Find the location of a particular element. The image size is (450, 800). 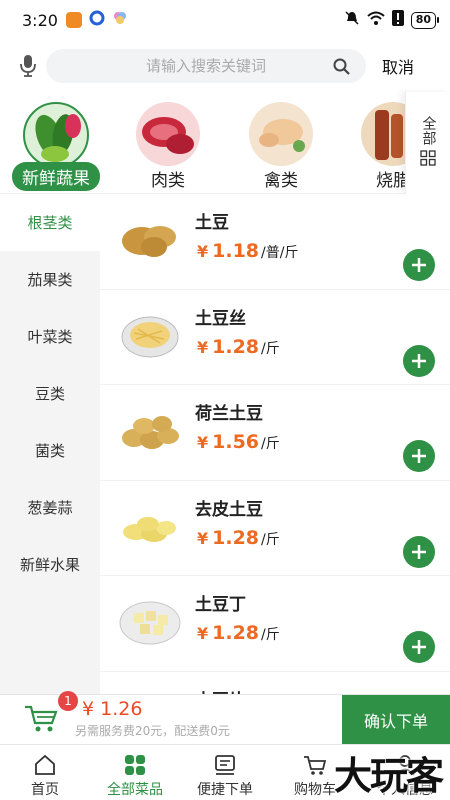

cancel-button: 取消 is located at coordinates (398, 66).